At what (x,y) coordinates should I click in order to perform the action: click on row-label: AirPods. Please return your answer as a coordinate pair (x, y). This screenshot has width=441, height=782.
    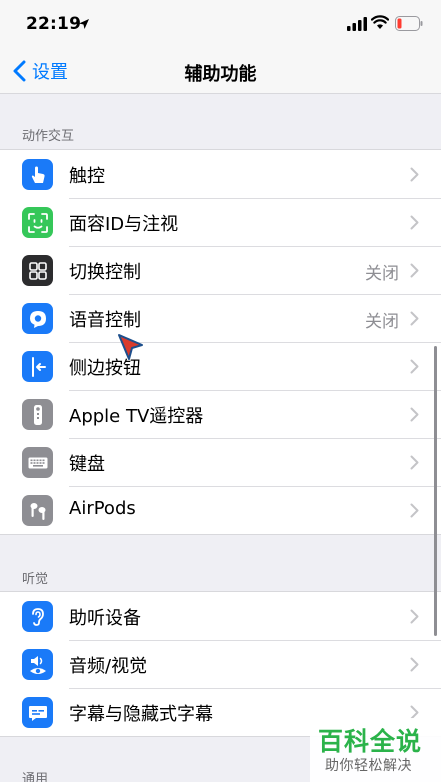
    Looking at the image, I should click on (102, 508).